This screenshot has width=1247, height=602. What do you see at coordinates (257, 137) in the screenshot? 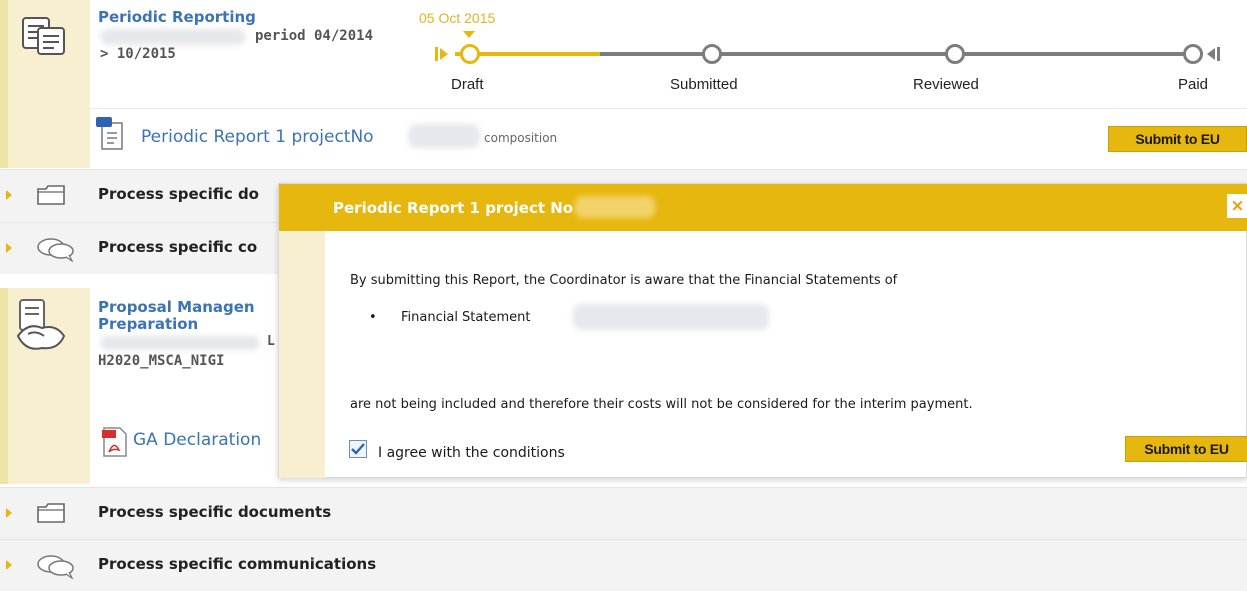
I see `periodic-report-link: Periodic Report 1 projectNo` at bounding box center [257, 137].